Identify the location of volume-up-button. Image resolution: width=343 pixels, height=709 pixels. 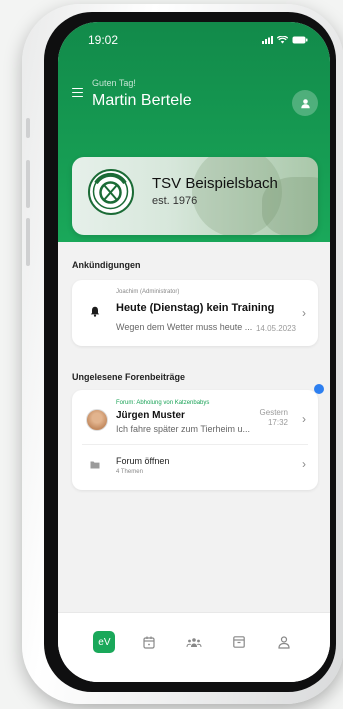
(28, 184).